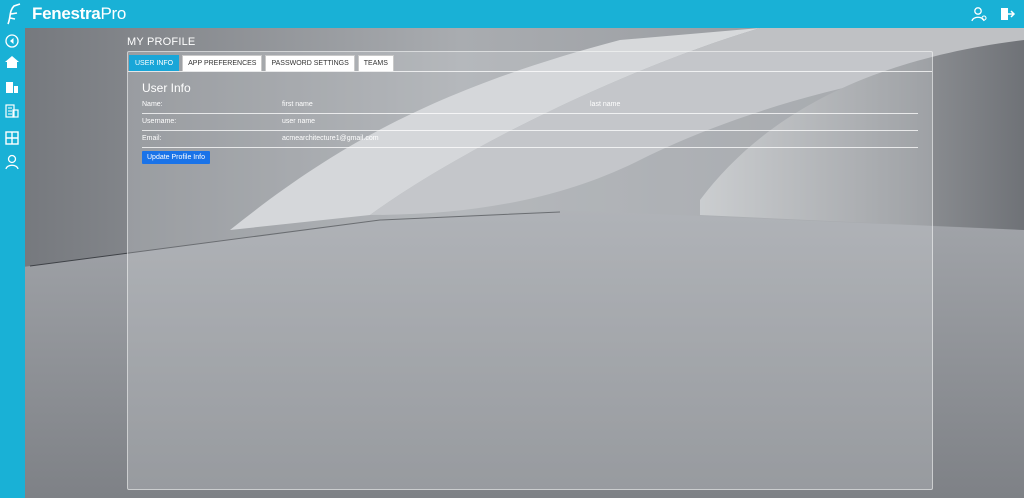 The width and height of the screenshot is (1024, 498). Describe the element at coordinates (154, 63) in the screenshot. I see `tab-user-info: USER INFO` at that location.